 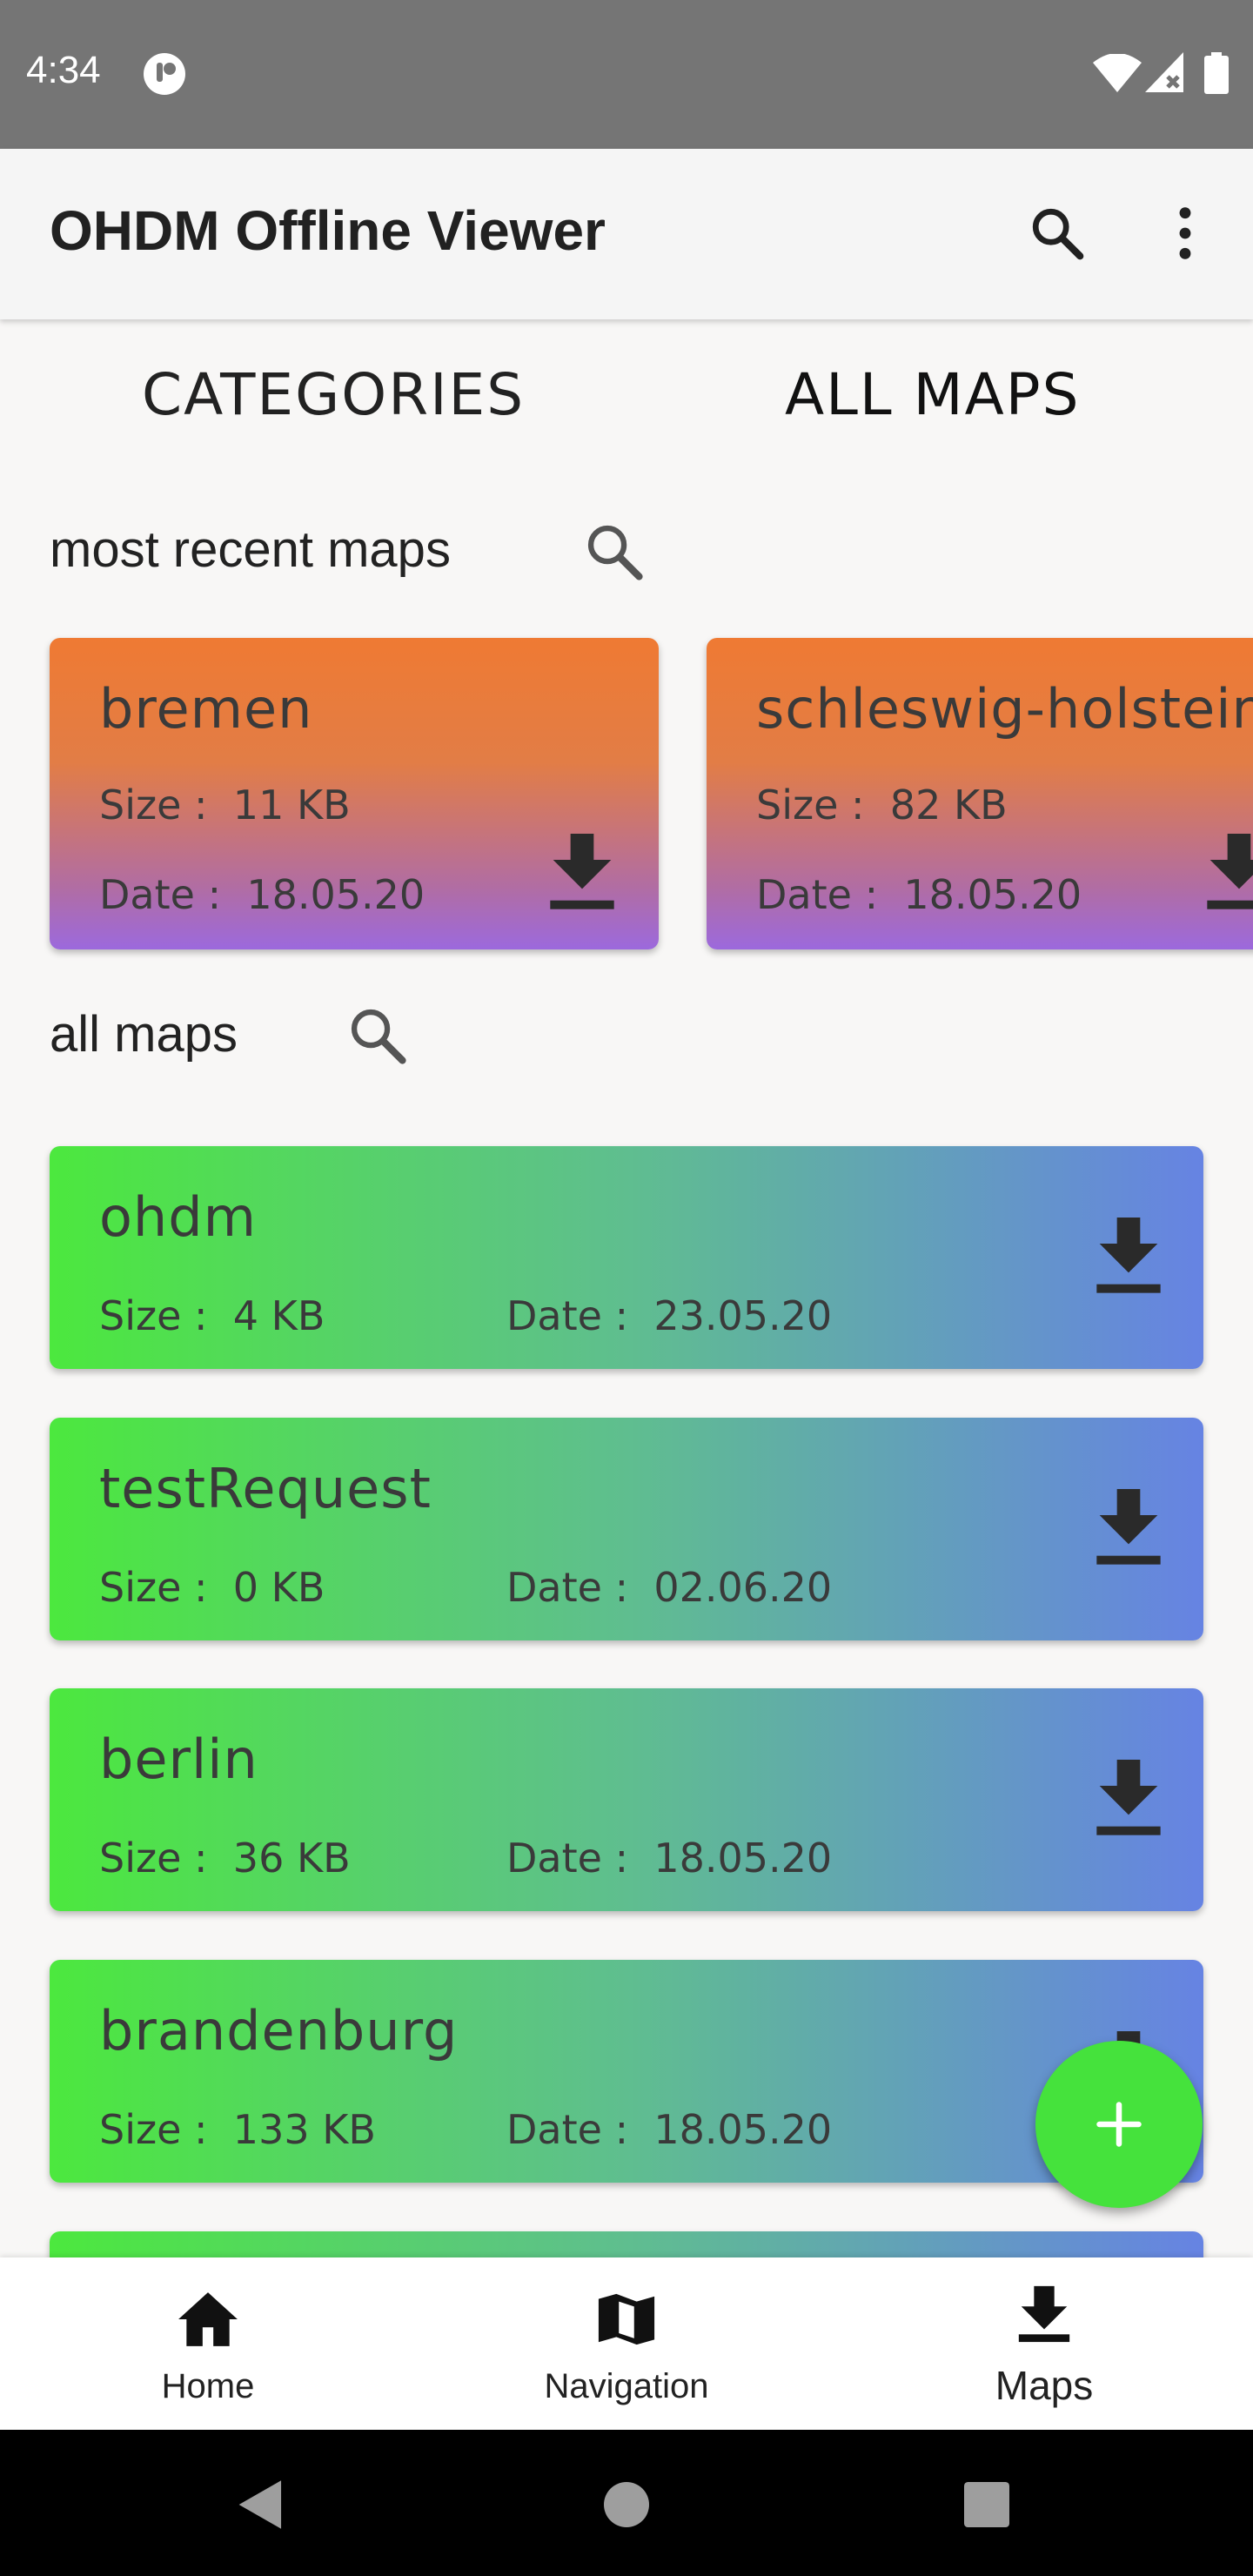 What do you see at coordinates (1216, 73) in the screenshot?
I see `battery-icon` at bounding box center [1216, 73].